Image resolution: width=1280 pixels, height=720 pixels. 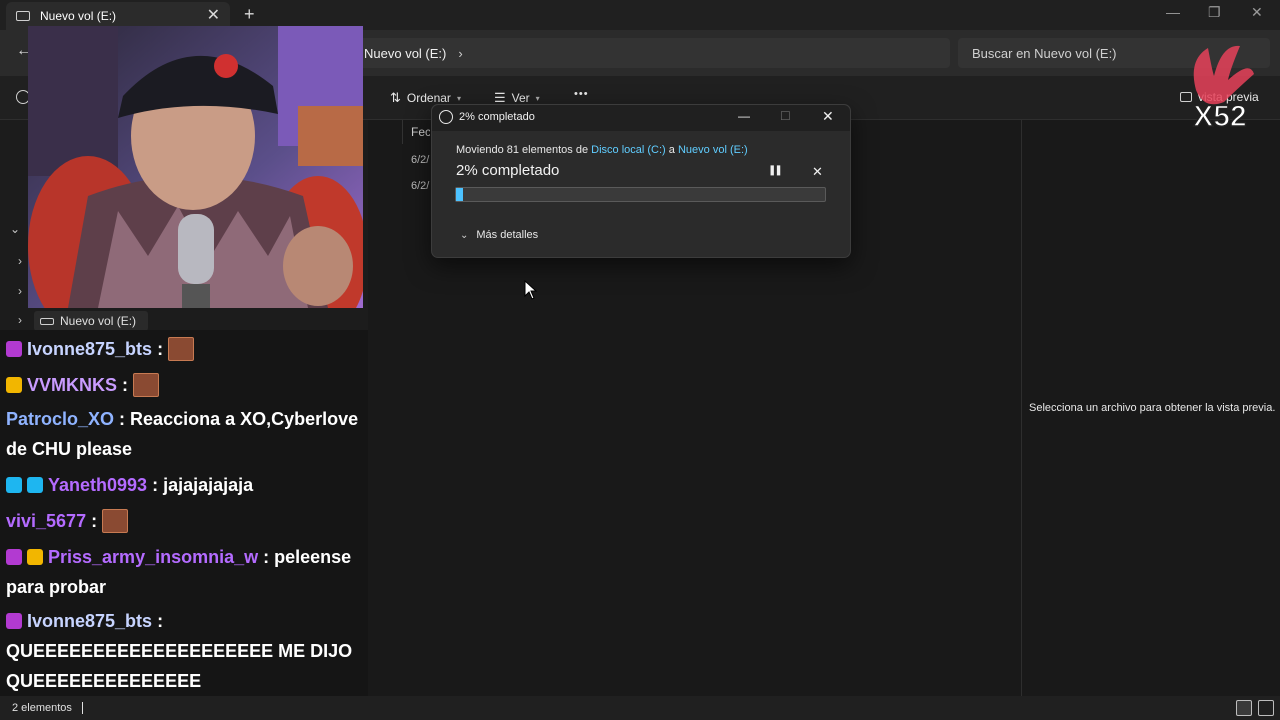 I want to click on chat-message: Yaneth0993 : jajajajajaja, so click(x=187, y=485).